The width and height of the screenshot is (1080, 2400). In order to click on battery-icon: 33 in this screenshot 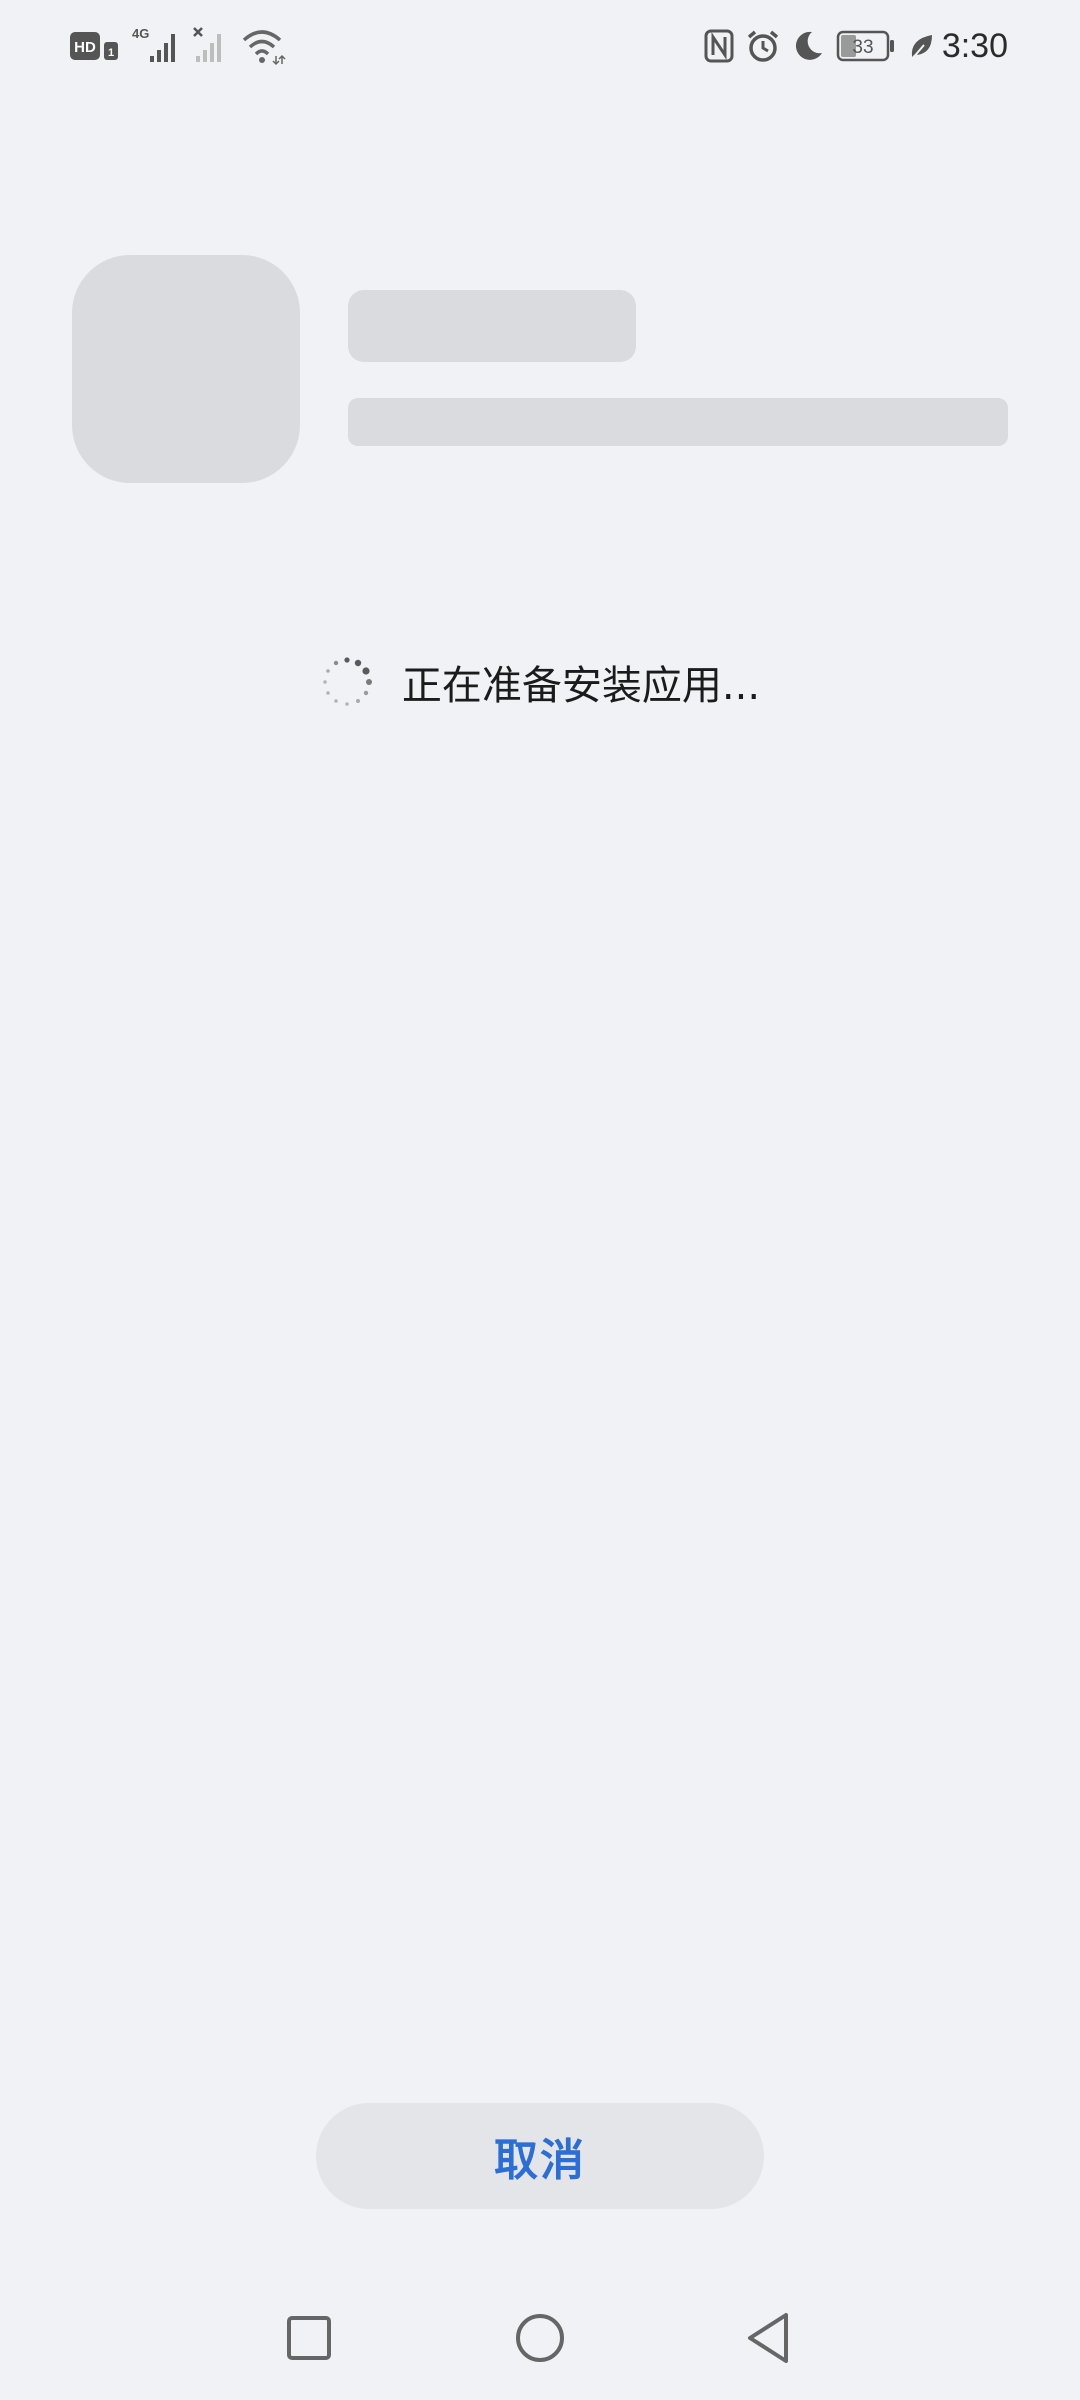, I will do `click(866, 46)`.